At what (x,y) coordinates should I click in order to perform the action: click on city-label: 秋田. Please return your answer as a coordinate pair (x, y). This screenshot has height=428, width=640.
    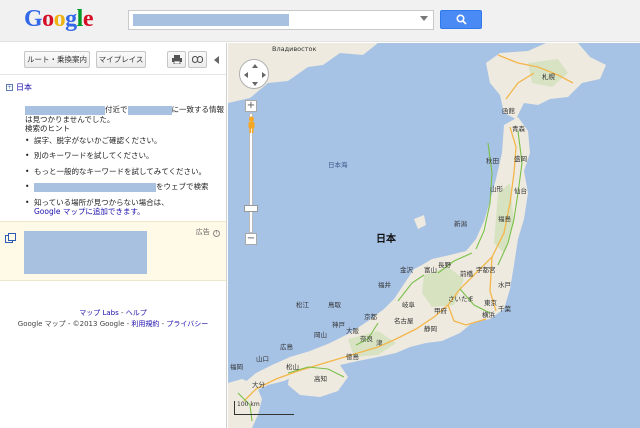
    Looking at the image, I should click on (492, 161).